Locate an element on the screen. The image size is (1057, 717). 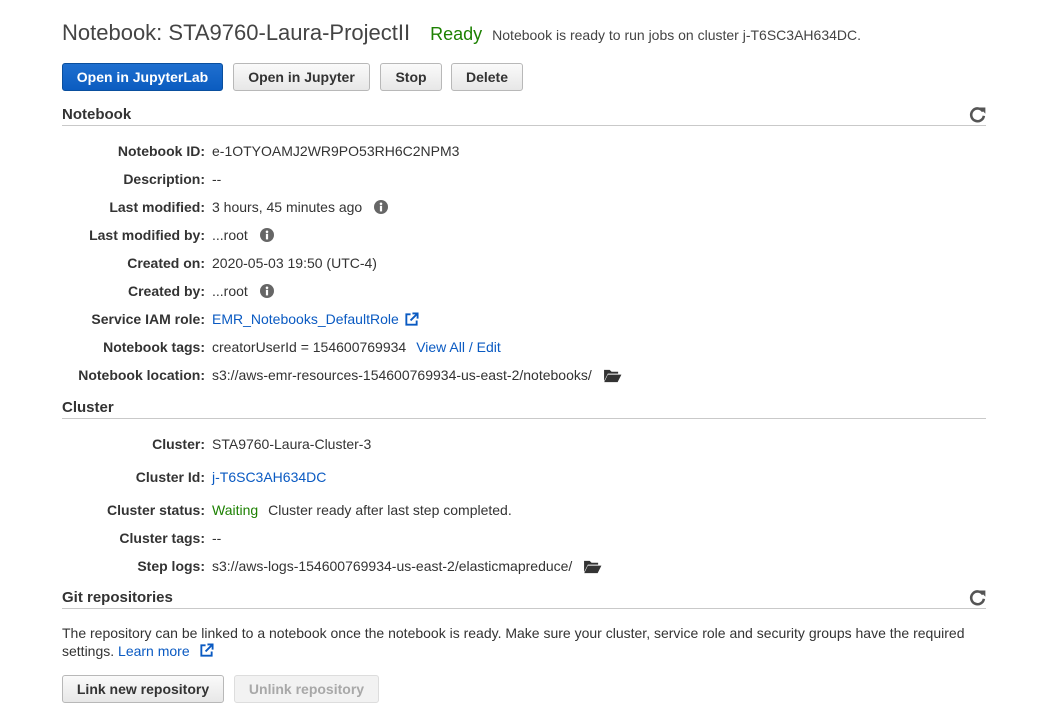
open-in-jupyter-button: Open in Jupyter is located at coordinates (301, 77).